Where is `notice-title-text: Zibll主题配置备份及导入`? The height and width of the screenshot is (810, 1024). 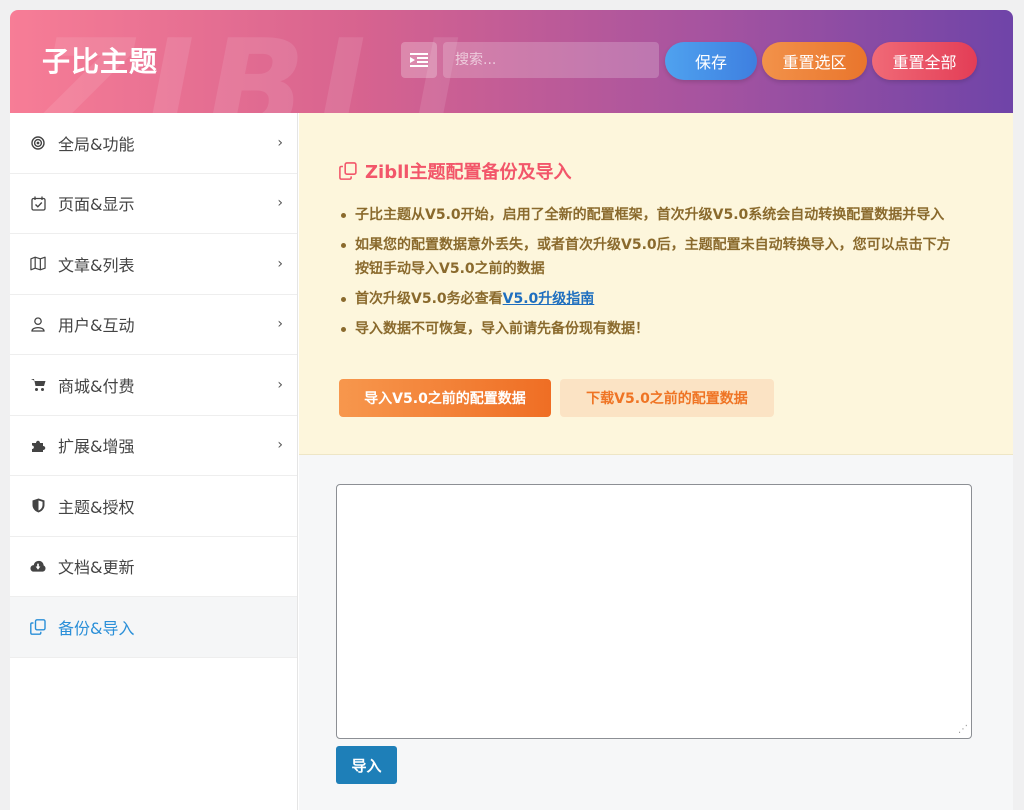
notice-title-text: Zibll主题配置备份及导入 is located at coordinates (468, 172).